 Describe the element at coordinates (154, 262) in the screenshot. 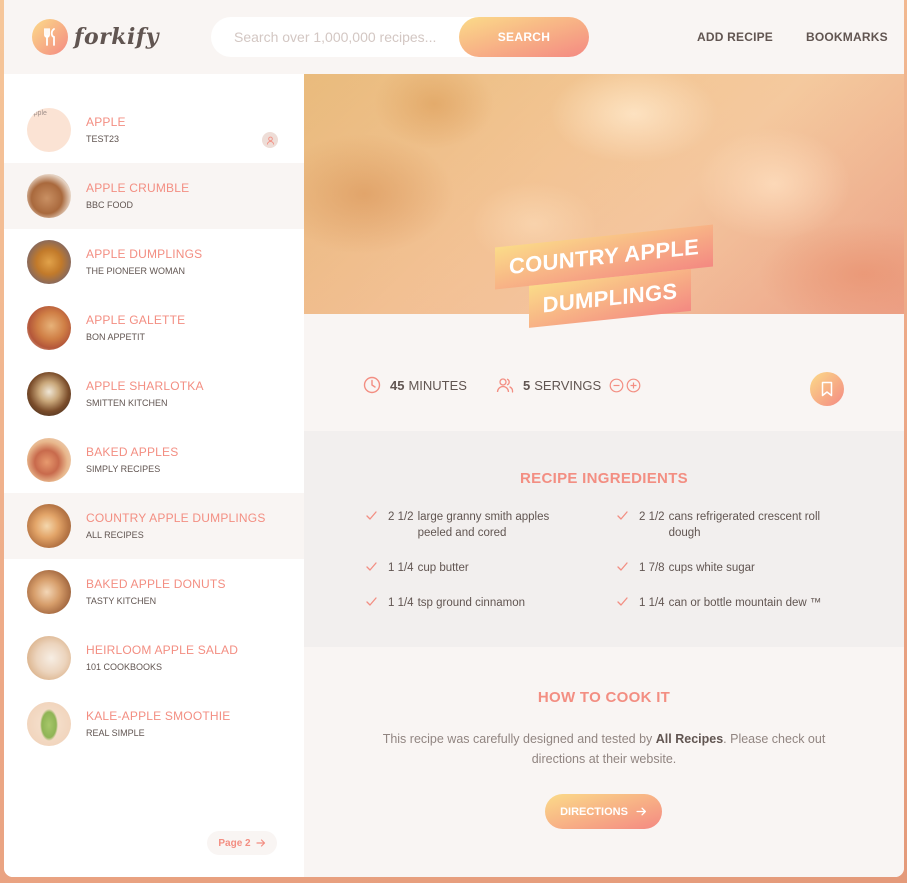

I see `result-item: APPLE DUMPLINGS THE PIONEER WOMAN` at that location.